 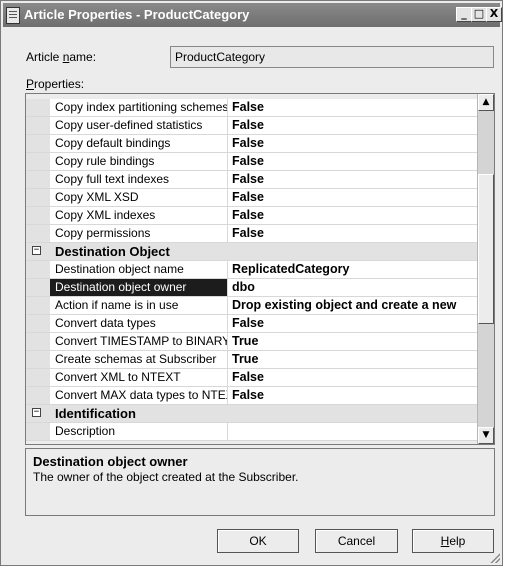 What do you see at coordinates (139, 287) in the screenshot?
I see `property-name: Destination object owner` at bounding box center [139, 287].